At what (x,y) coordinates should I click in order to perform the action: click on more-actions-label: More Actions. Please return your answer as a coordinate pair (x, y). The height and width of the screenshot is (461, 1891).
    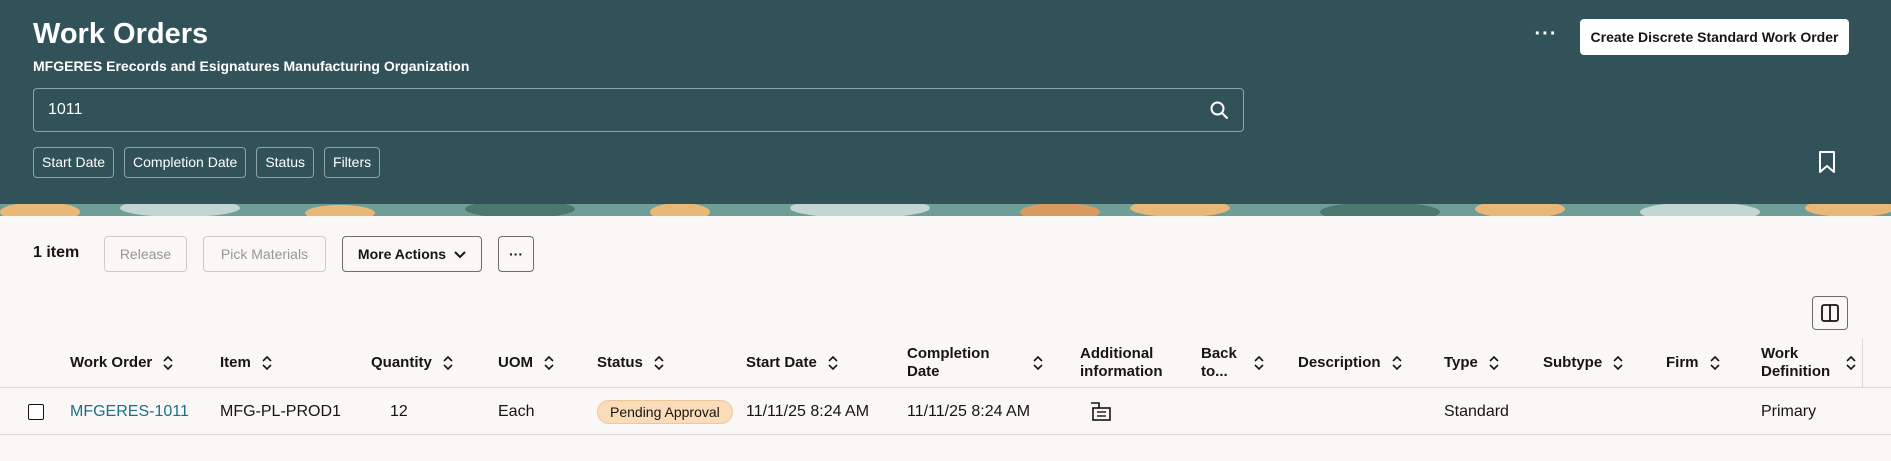
    Looking at the image, I should click on (402, 254).